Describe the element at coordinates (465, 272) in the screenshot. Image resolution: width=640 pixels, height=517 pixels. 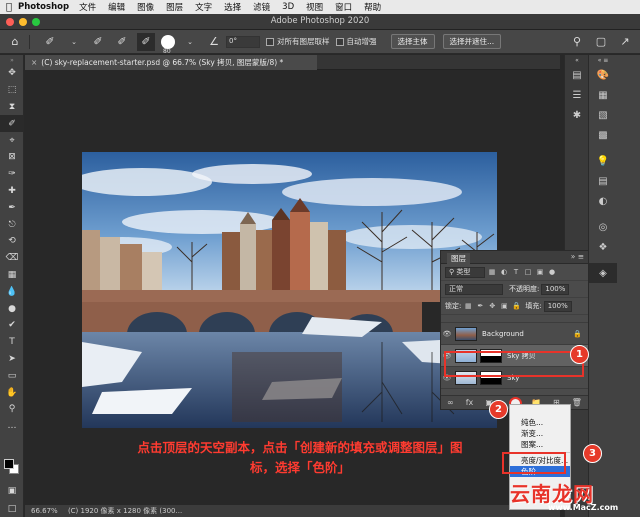
I see `filter-kind-select: ⚲ 类型` at that location.